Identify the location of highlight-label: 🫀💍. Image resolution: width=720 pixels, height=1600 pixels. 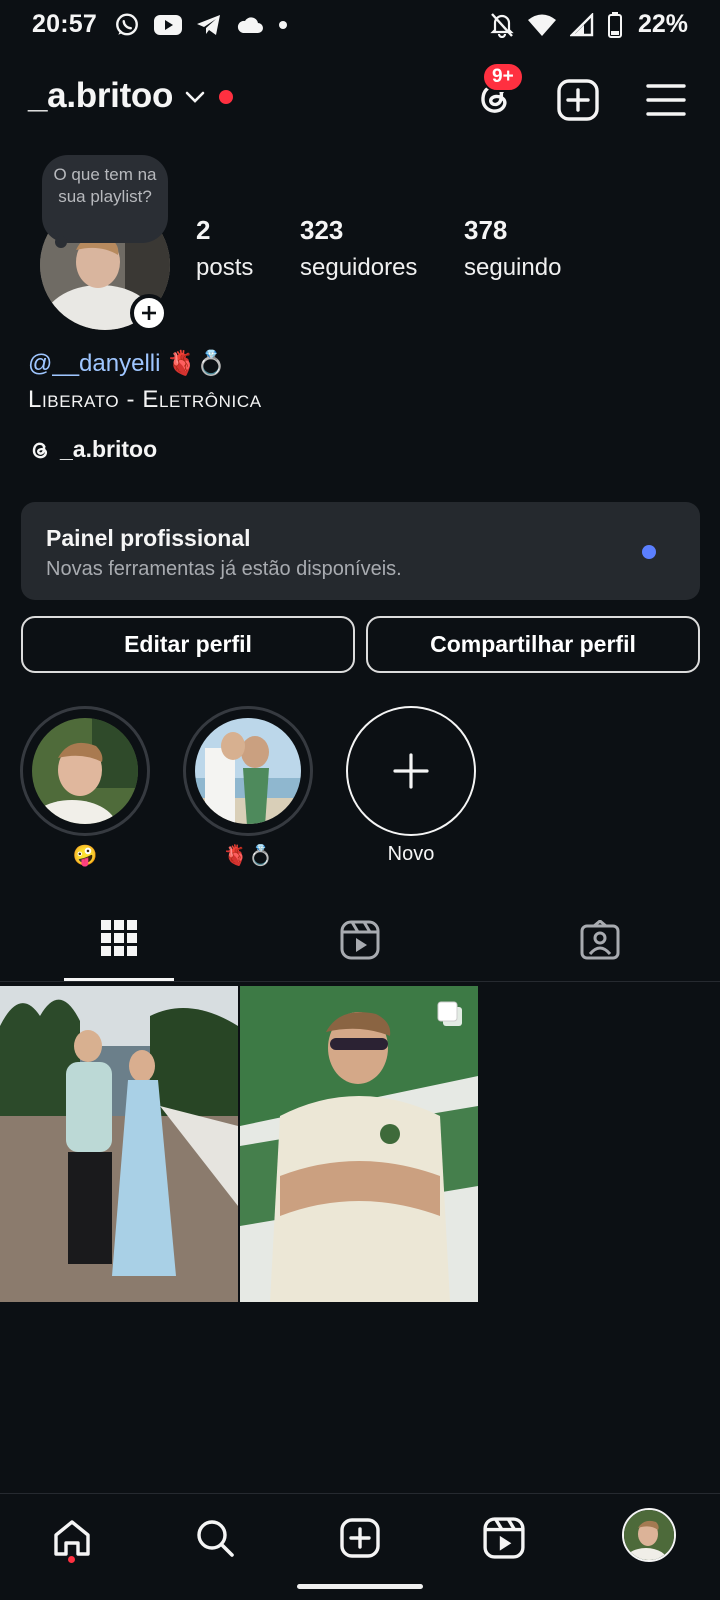
(248, 856).